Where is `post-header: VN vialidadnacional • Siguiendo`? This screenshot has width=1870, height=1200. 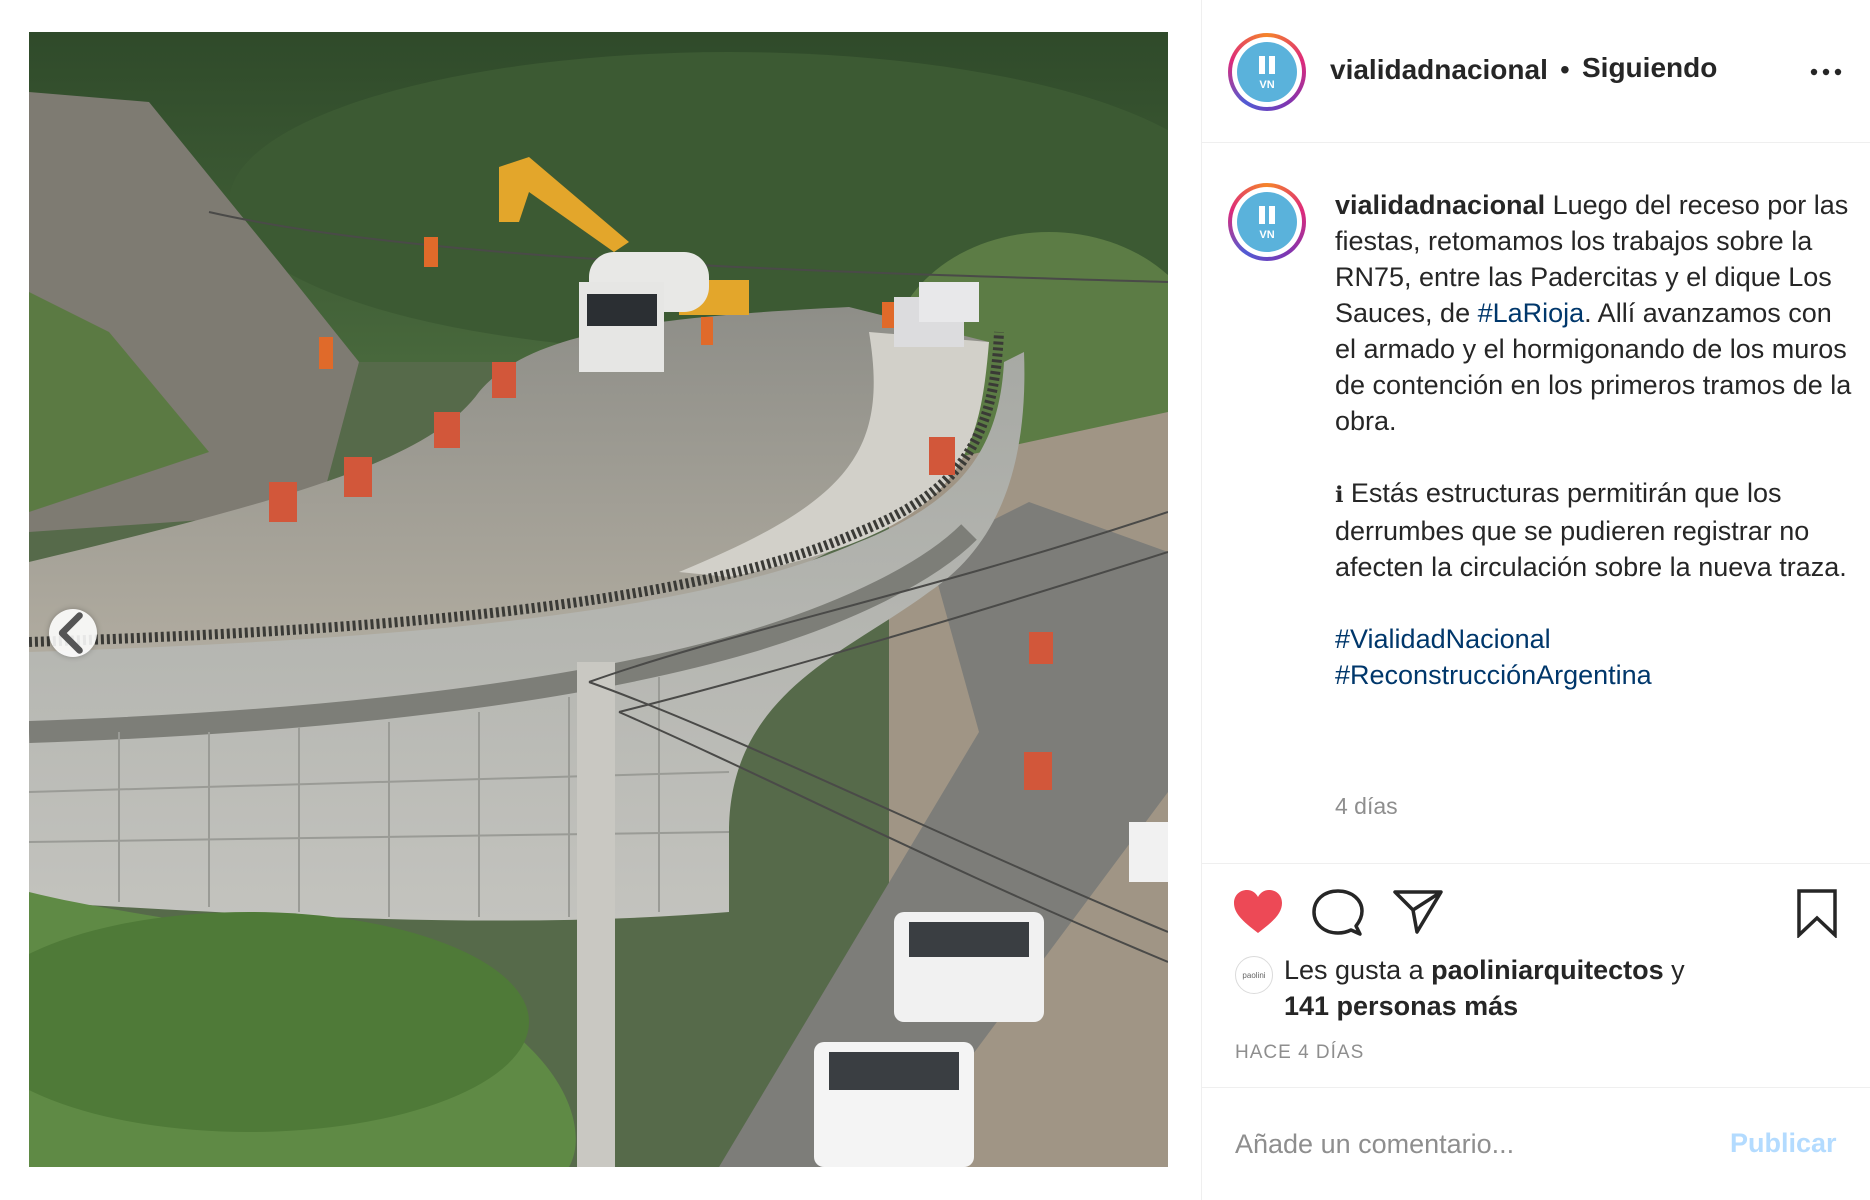 post-header: VN vialidadnacional • Siguiendo is located at coordinates (1536, 71).